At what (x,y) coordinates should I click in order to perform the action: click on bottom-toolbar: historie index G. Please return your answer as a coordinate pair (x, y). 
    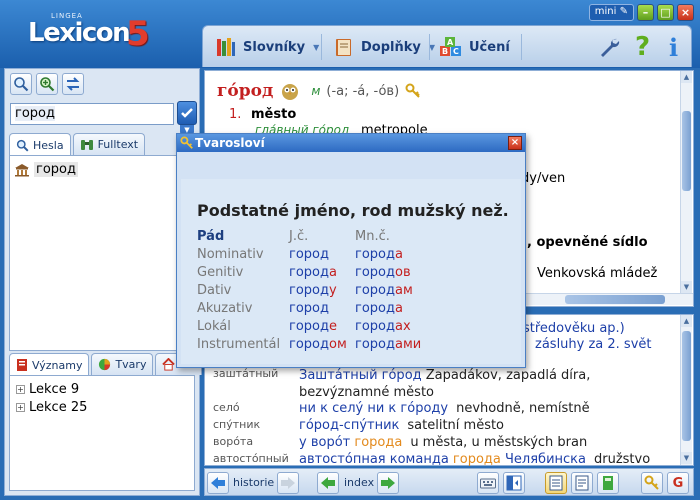
    Looking at the image, I should click on (449, 482).